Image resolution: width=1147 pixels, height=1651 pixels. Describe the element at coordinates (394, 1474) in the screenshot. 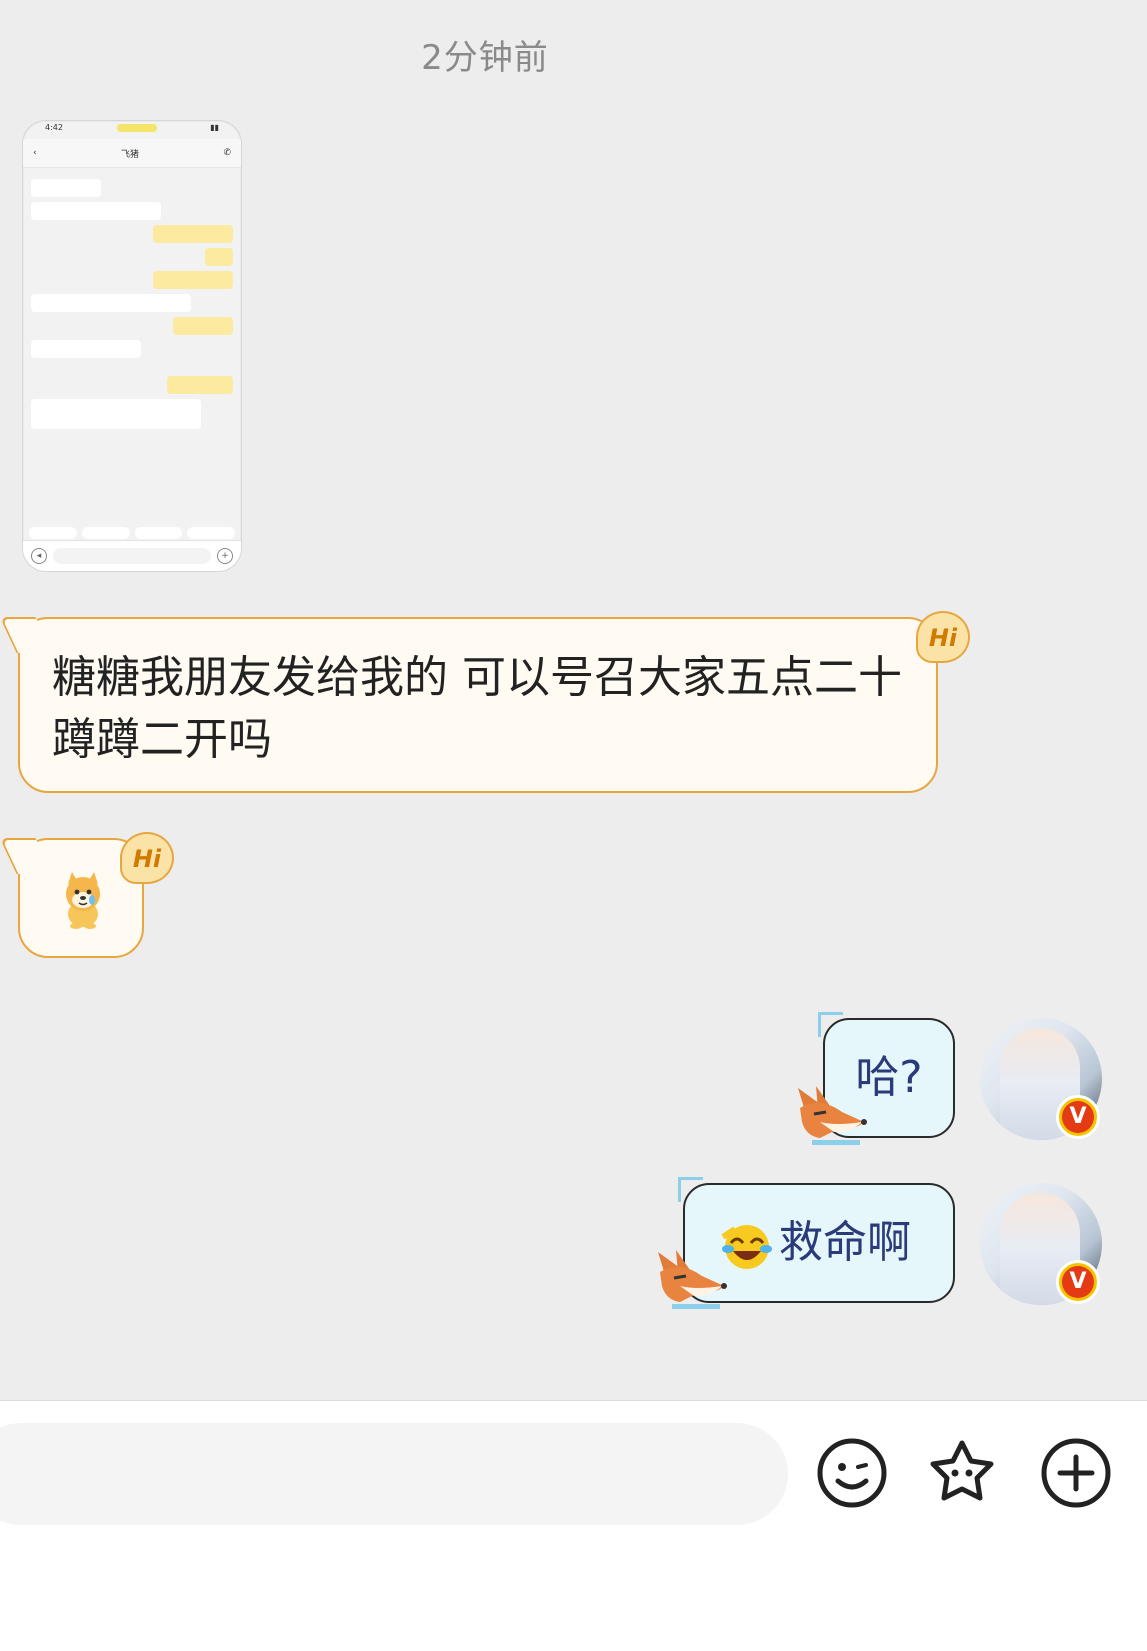

I see `message-input` at that location.